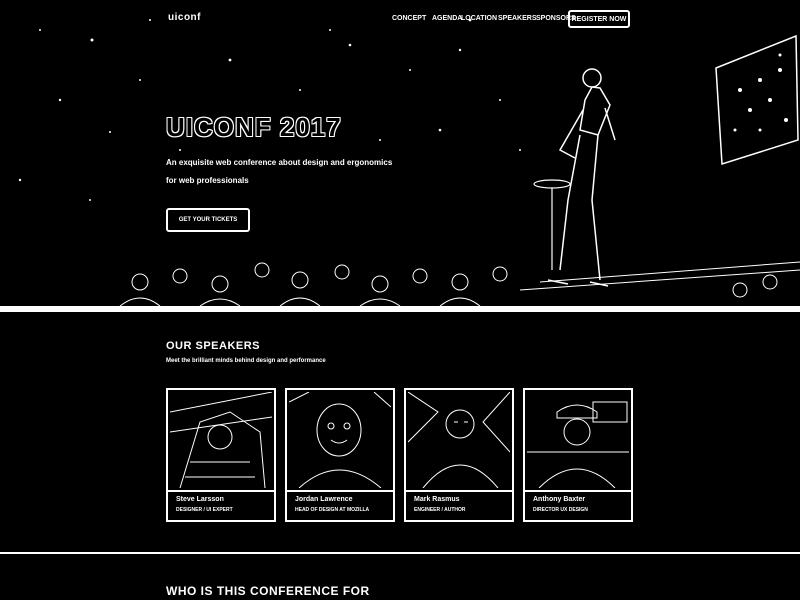 This screenshot has height=600, width=800. I want to click on nav-link-location: Location, so click(479, 18).